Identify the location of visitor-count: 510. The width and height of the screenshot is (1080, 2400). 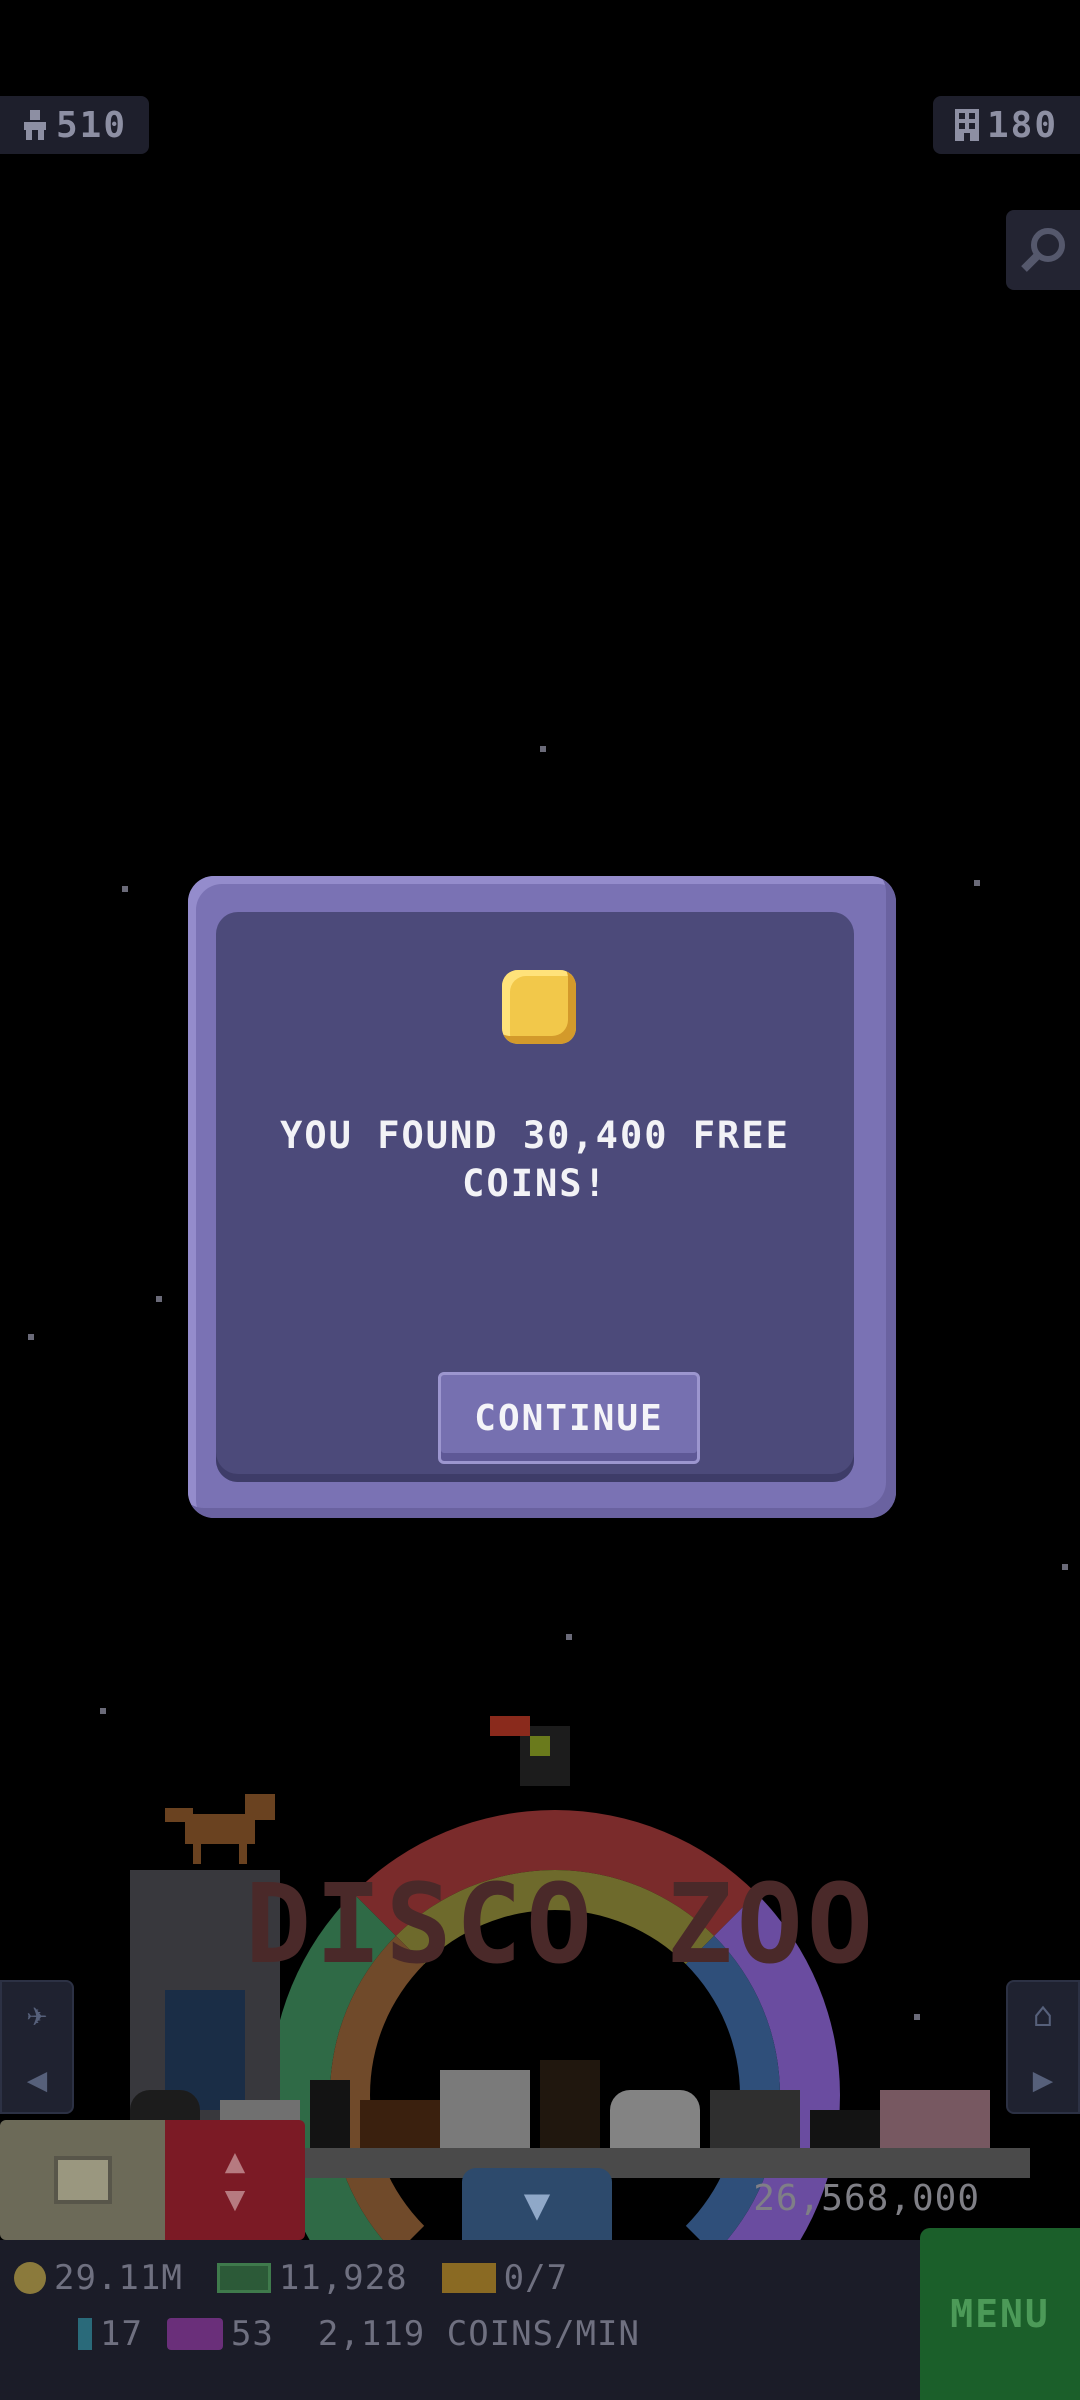
(92, 125).